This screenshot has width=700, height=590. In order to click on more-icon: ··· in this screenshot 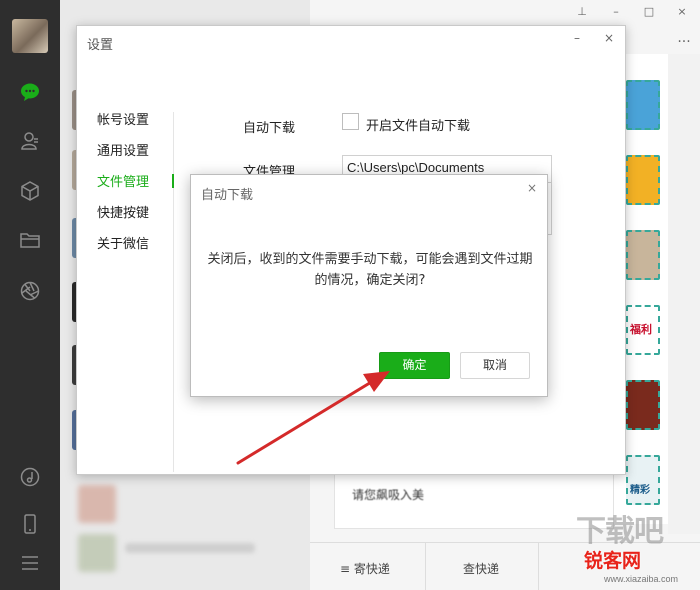, I will do `click(684, 42)`.